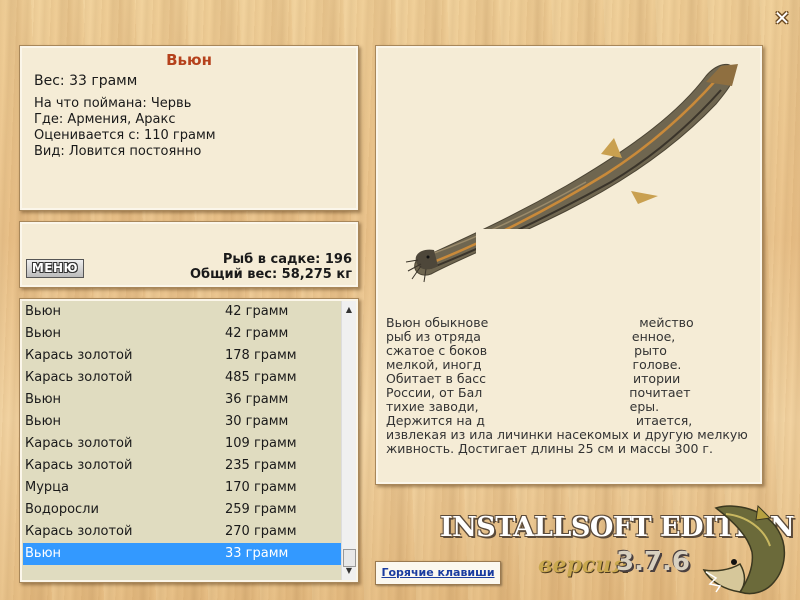 This screenshot has width=800, height=600. What do you see at coordinates (531, 336) in the screenshot?
I see `description-line: рыб из отряда енное,` at bounding box center [531, 336].